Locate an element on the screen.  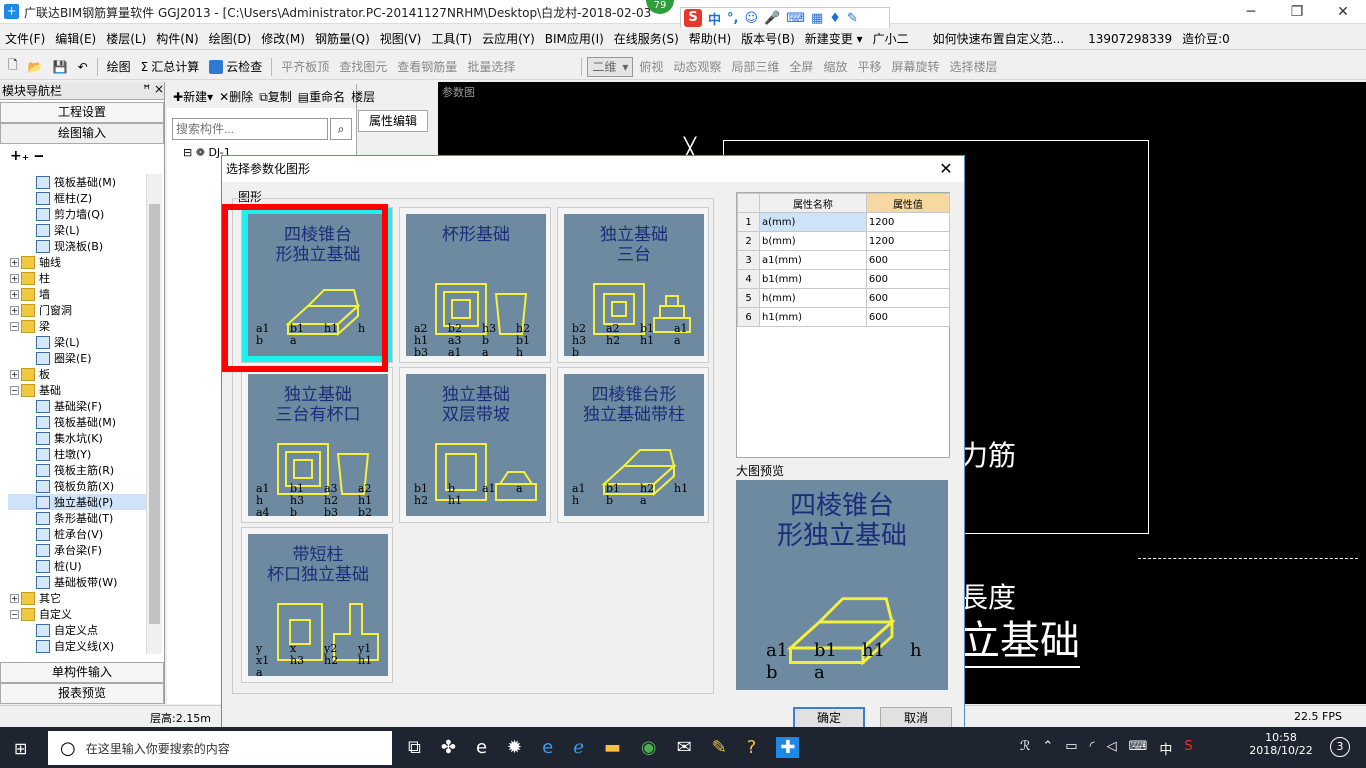
save-icon: 💾 is located at coordinates (60, 67).